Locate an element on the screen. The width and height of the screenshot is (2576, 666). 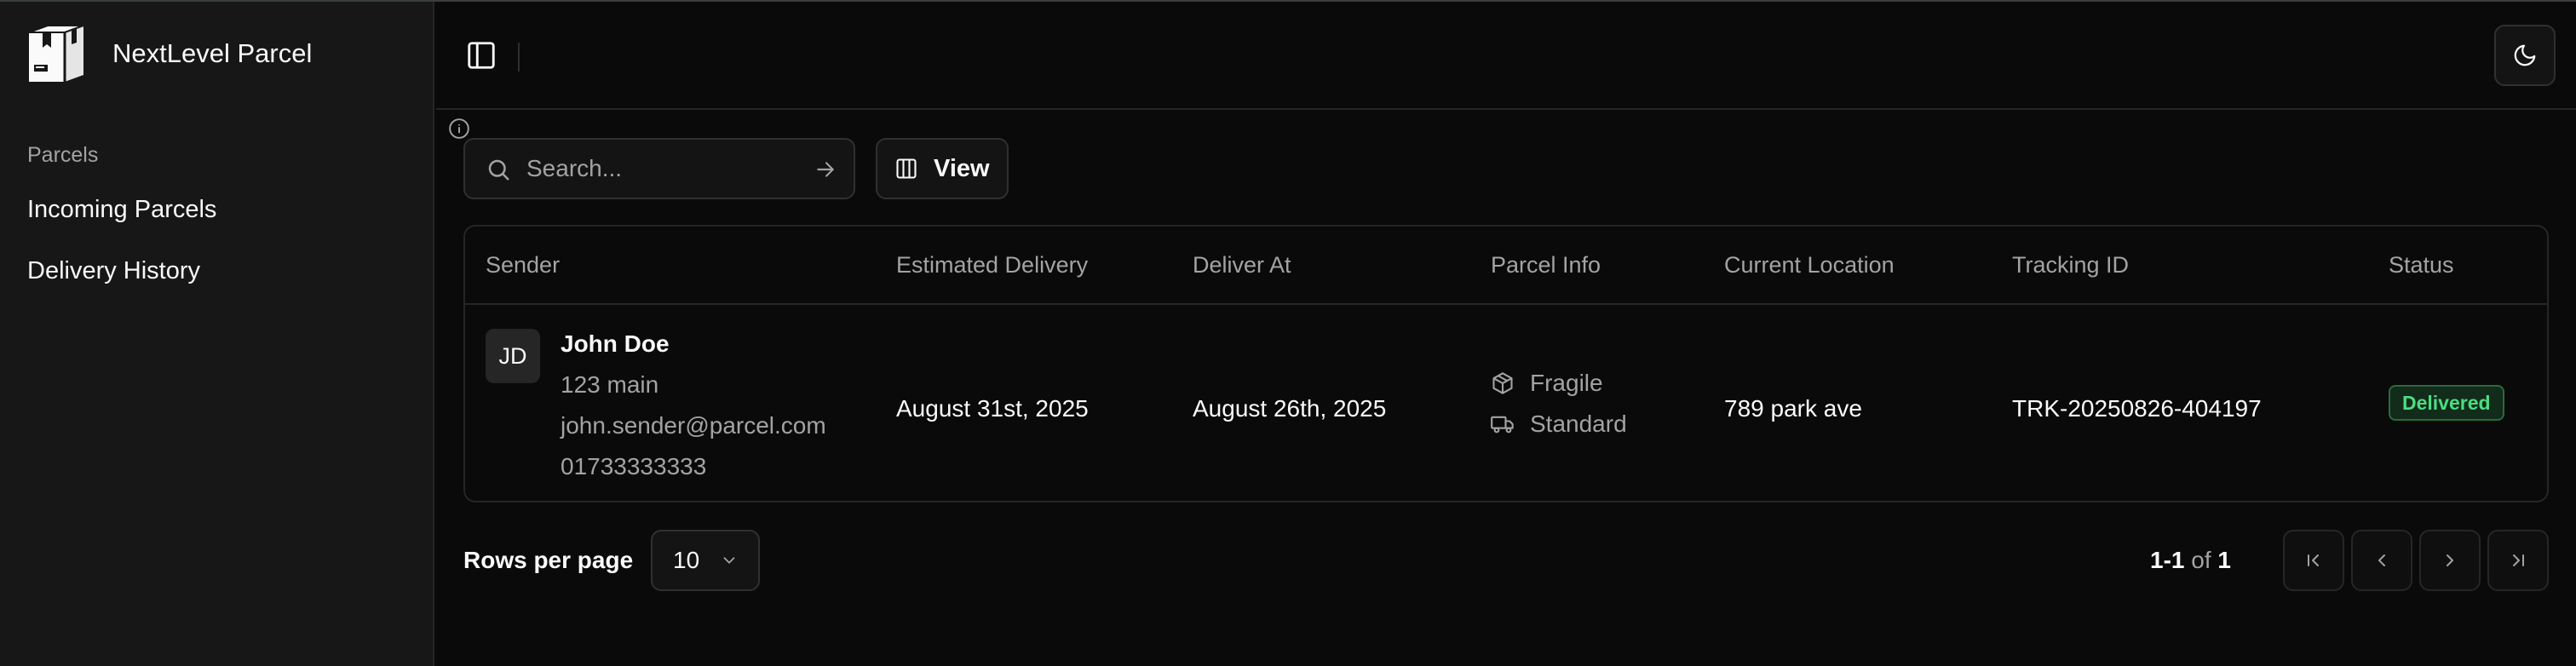
deliver-at: August 26th, 2025 is located at coordinates (1290, 408).